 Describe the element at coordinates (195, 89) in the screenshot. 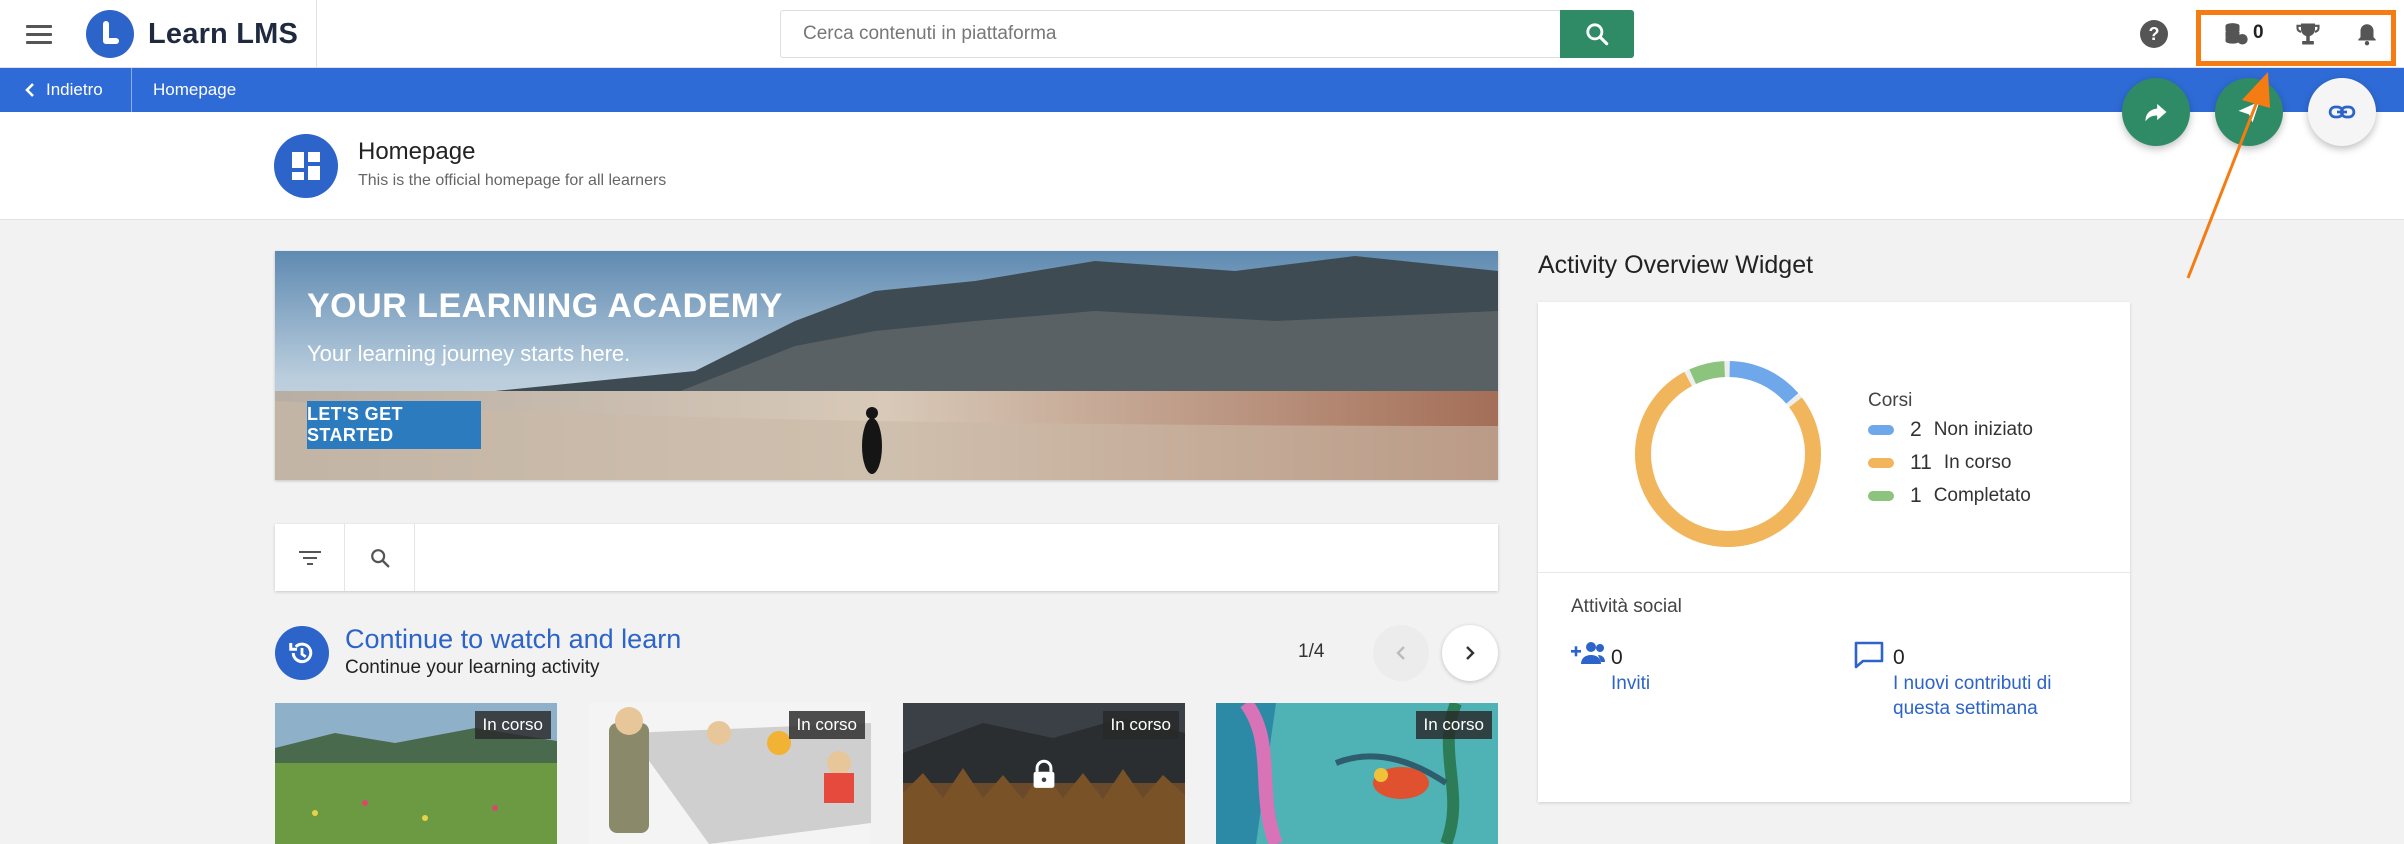

I see `breadcrumb-current: Homepage` at that location.